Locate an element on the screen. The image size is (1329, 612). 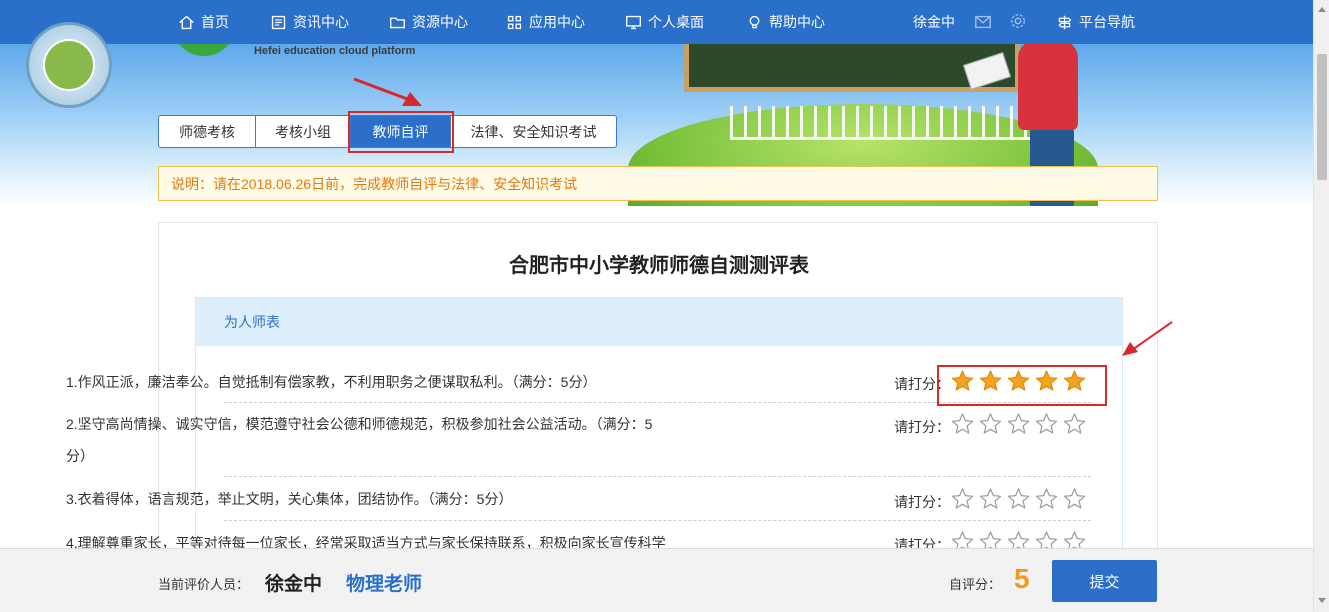
annotation-arrow-stars is located at coordinates (1147, 338).